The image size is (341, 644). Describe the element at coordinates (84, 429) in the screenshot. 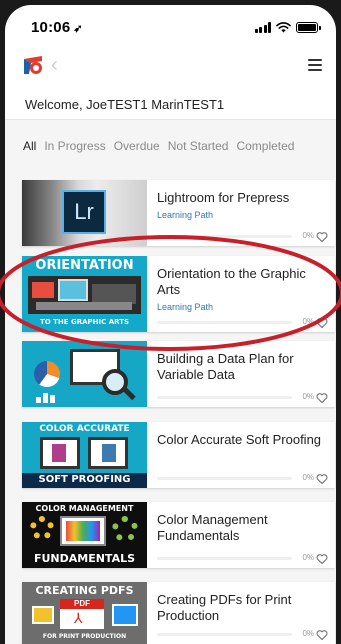

I see `thumb-title-text: COLOR ACCURATE` at that location.